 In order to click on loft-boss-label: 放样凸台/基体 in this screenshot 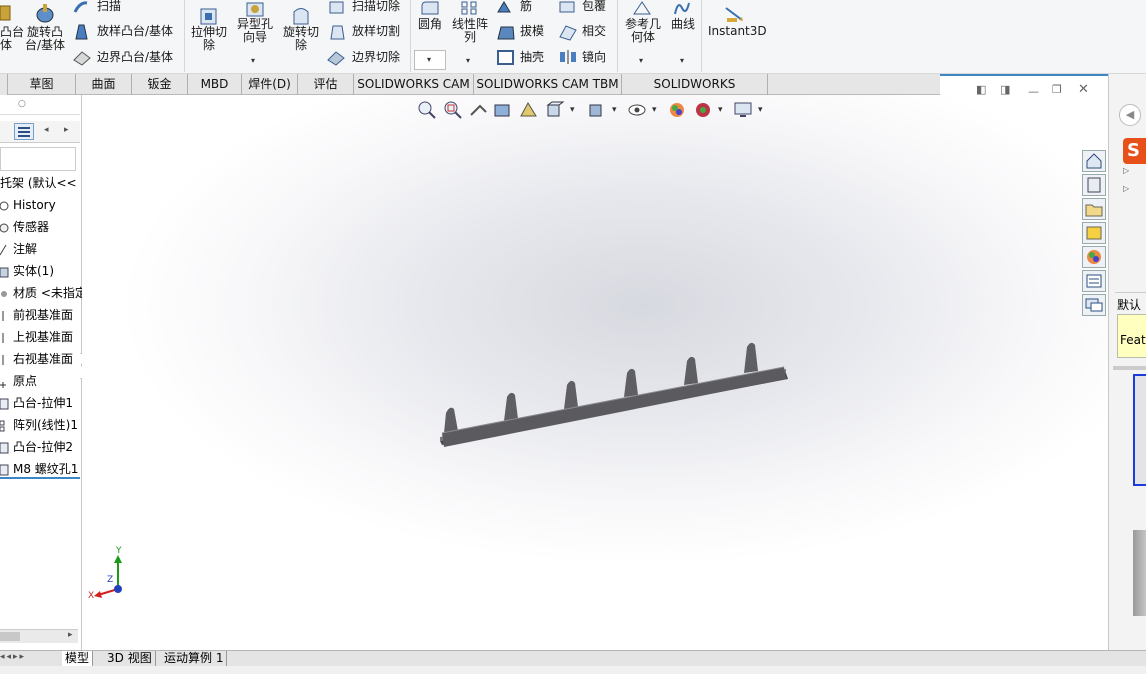, I will do `click(135, 31)`.